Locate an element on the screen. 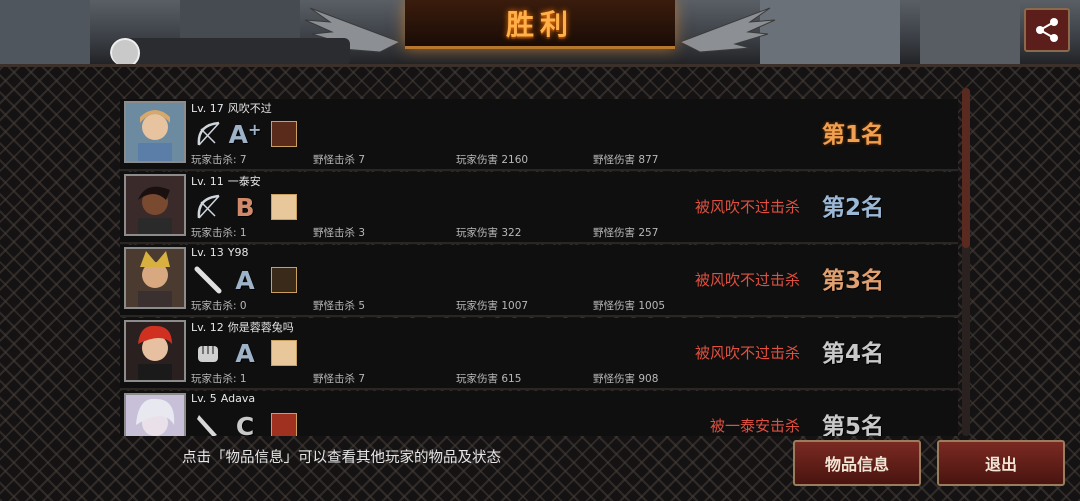  player-level-name: Lv. 12 你是蓉蓉兔吗 is located at coordinates (242, 327).